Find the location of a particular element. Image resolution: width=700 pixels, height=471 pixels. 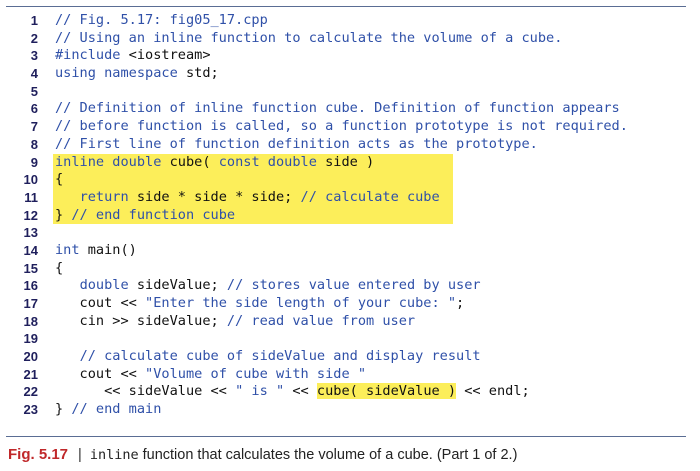

code-token: side * side * side; is located at coordinates (214, 196).